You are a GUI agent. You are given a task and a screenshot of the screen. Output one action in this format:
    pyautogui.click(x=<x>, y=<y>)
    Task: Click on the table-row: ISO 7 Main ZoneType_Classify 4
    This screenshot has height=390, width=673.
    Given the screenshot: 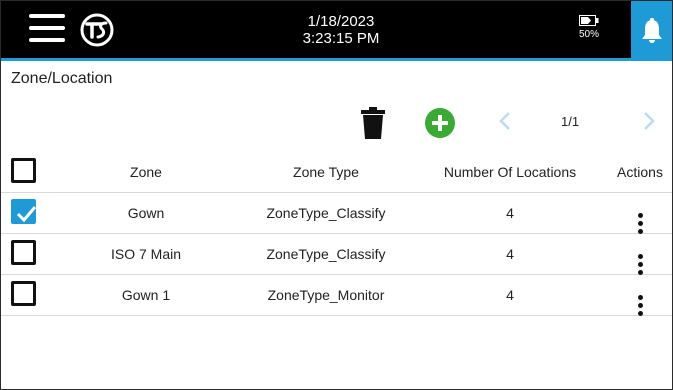 What is the action you would take?
    pyautogui.click(x=336, y=254)
    